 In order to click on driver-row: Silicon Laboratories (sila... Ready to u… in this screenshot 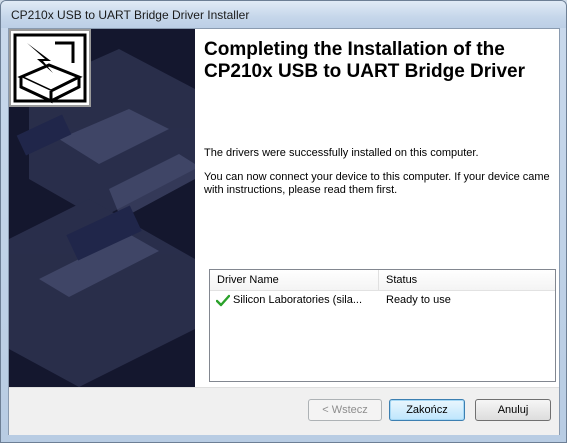, I will do `click(382, 301)`.